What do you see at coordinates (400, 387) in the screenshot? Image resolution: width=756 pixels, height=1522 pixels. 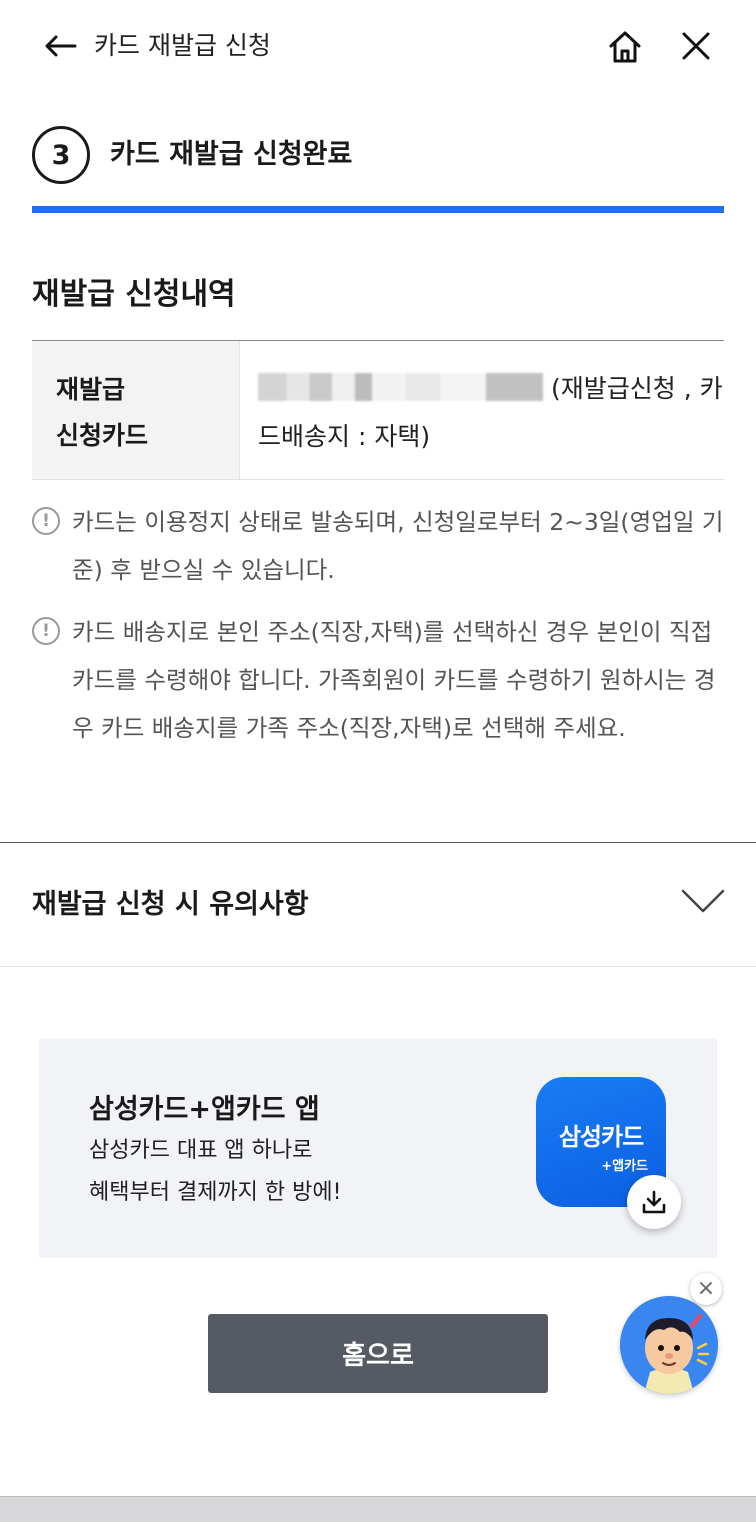 I see `masked-card-number` at bounding box center [400, 387].